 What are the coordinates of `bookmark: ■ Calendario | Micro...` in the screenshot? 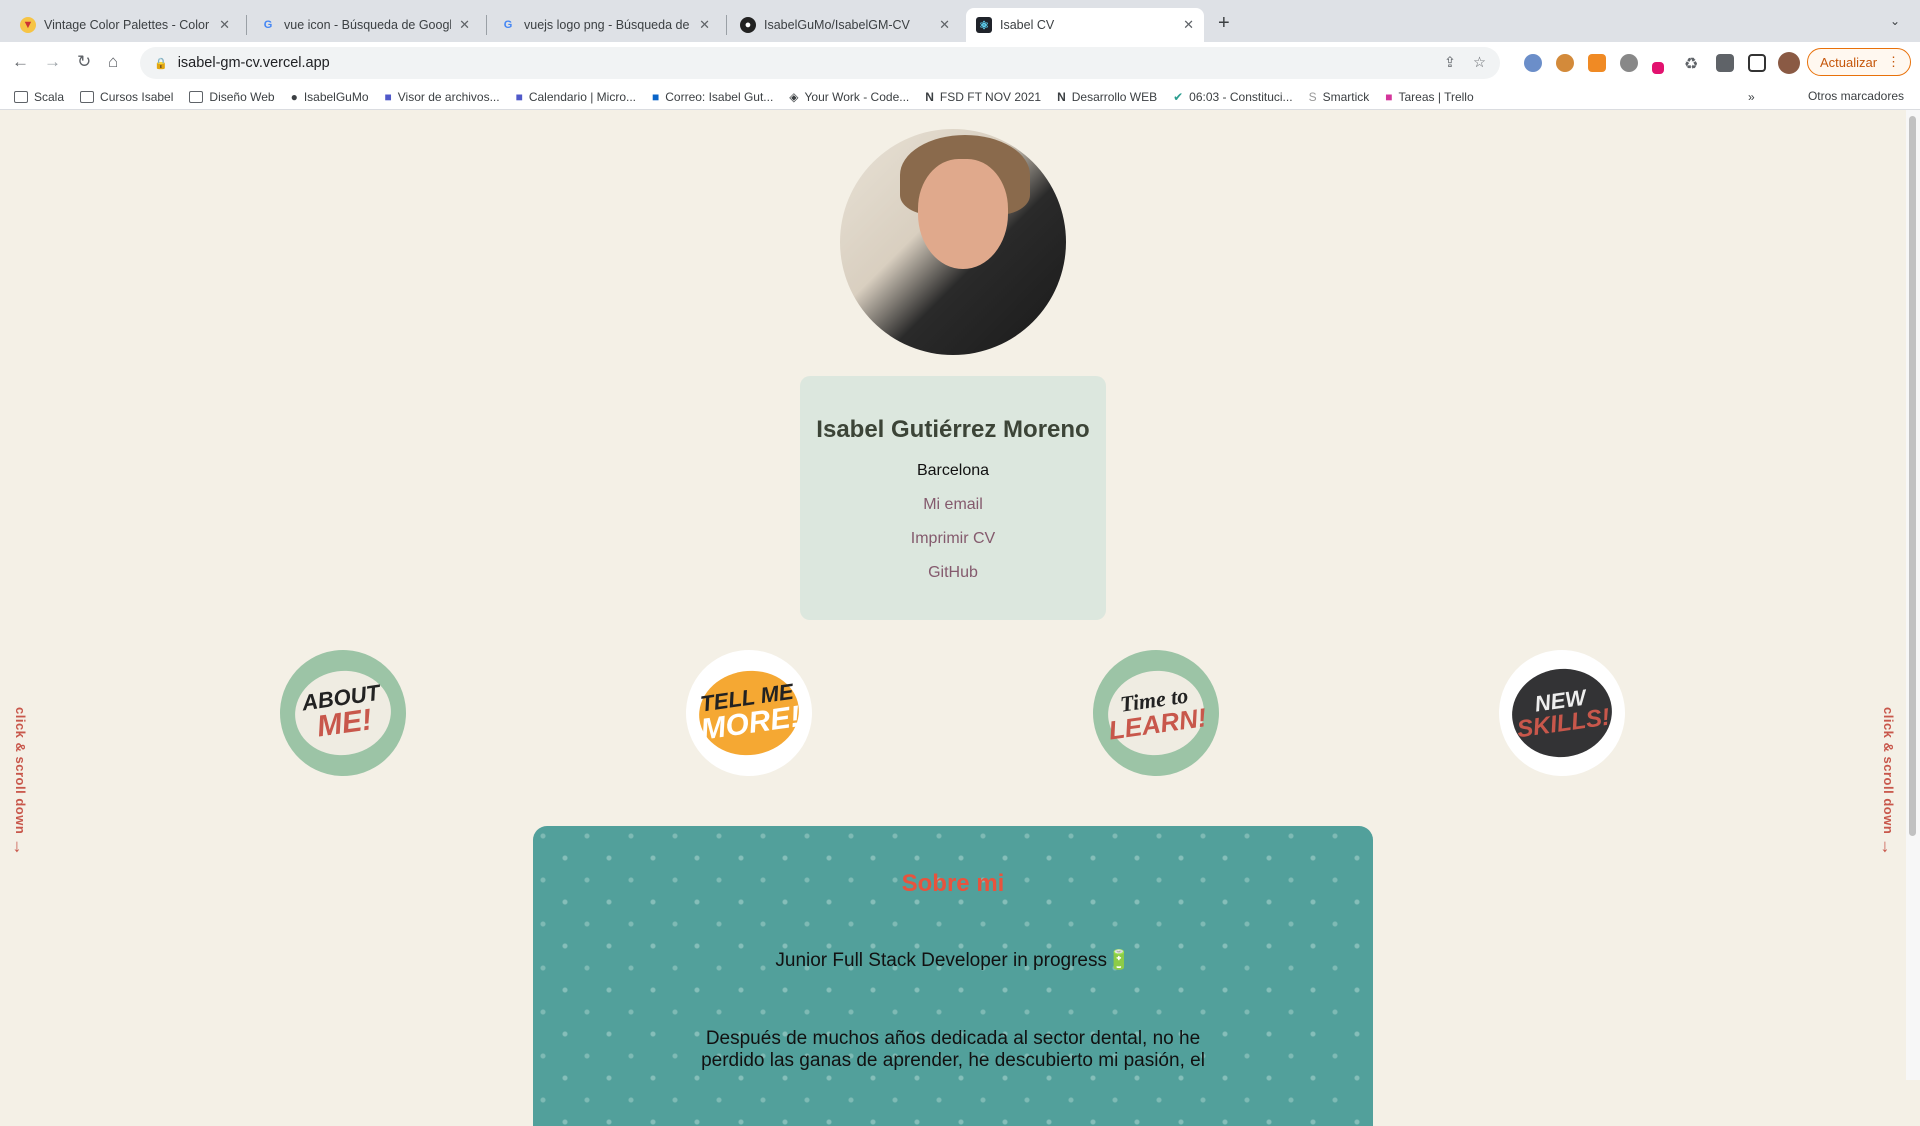 It's located at (576, 97).